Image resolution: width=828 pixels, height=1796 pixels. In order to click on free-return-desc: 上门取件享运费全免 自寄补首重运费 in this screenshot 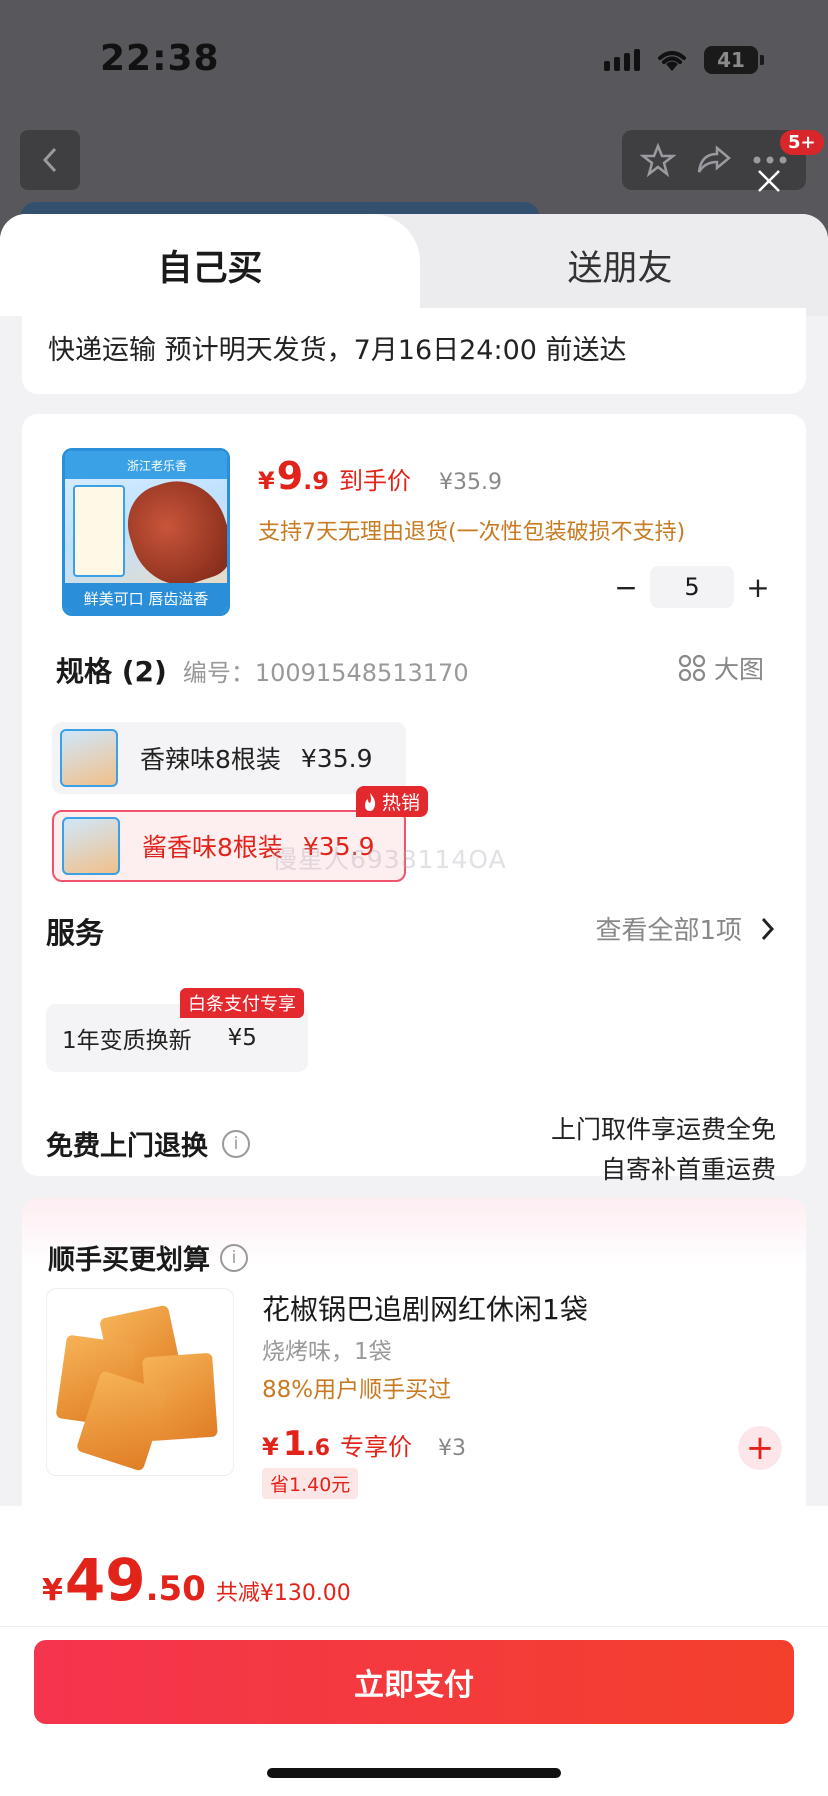, I will do `click(663, 1150)`.